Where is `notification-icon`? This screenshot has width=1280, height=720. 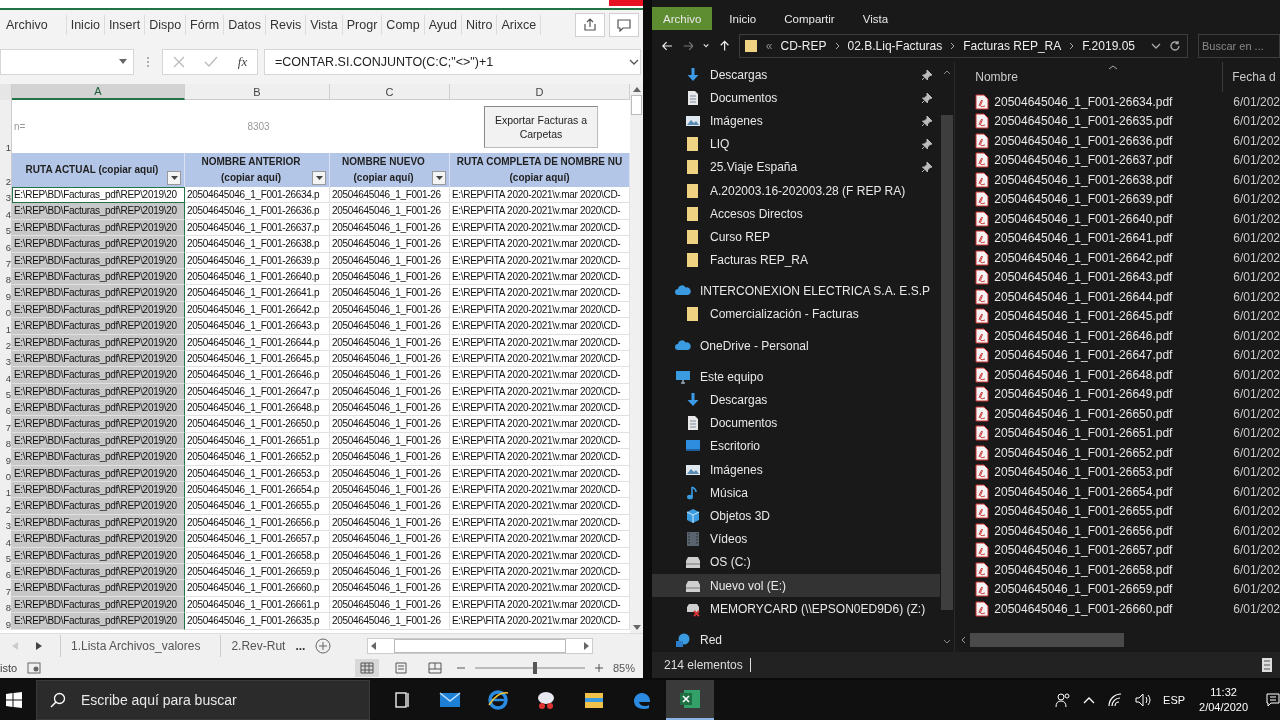
notification-icon is located at coordinates (1273, 700).